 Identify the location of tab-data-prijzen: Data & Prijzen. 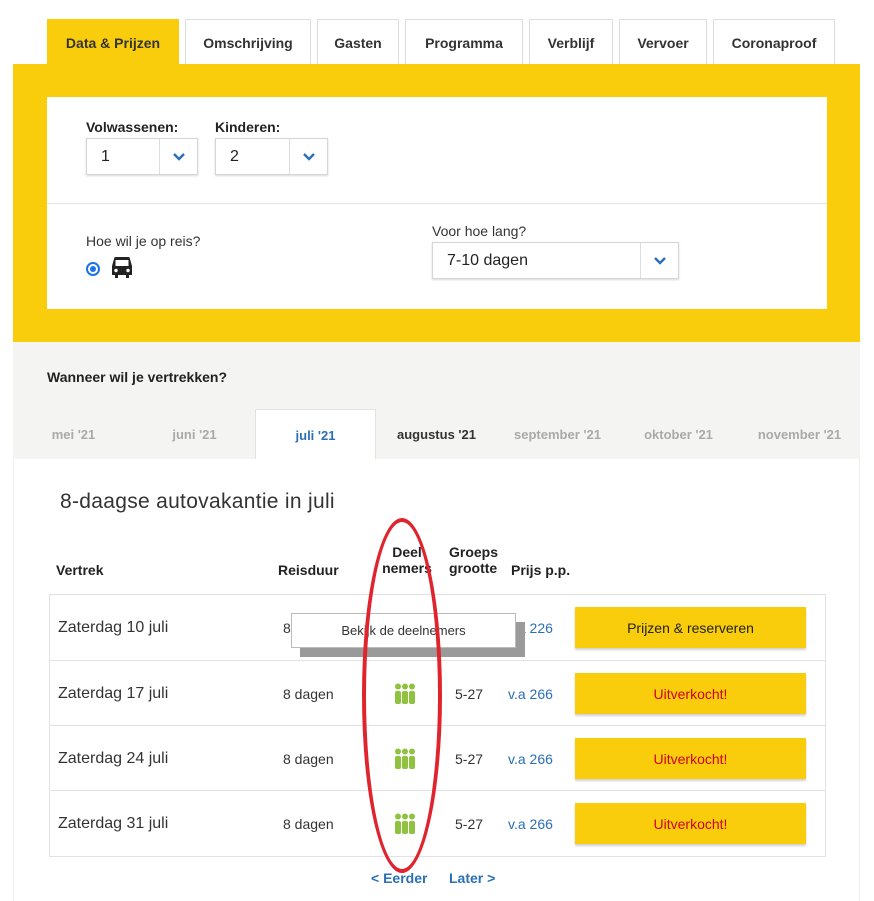
(113, 42).